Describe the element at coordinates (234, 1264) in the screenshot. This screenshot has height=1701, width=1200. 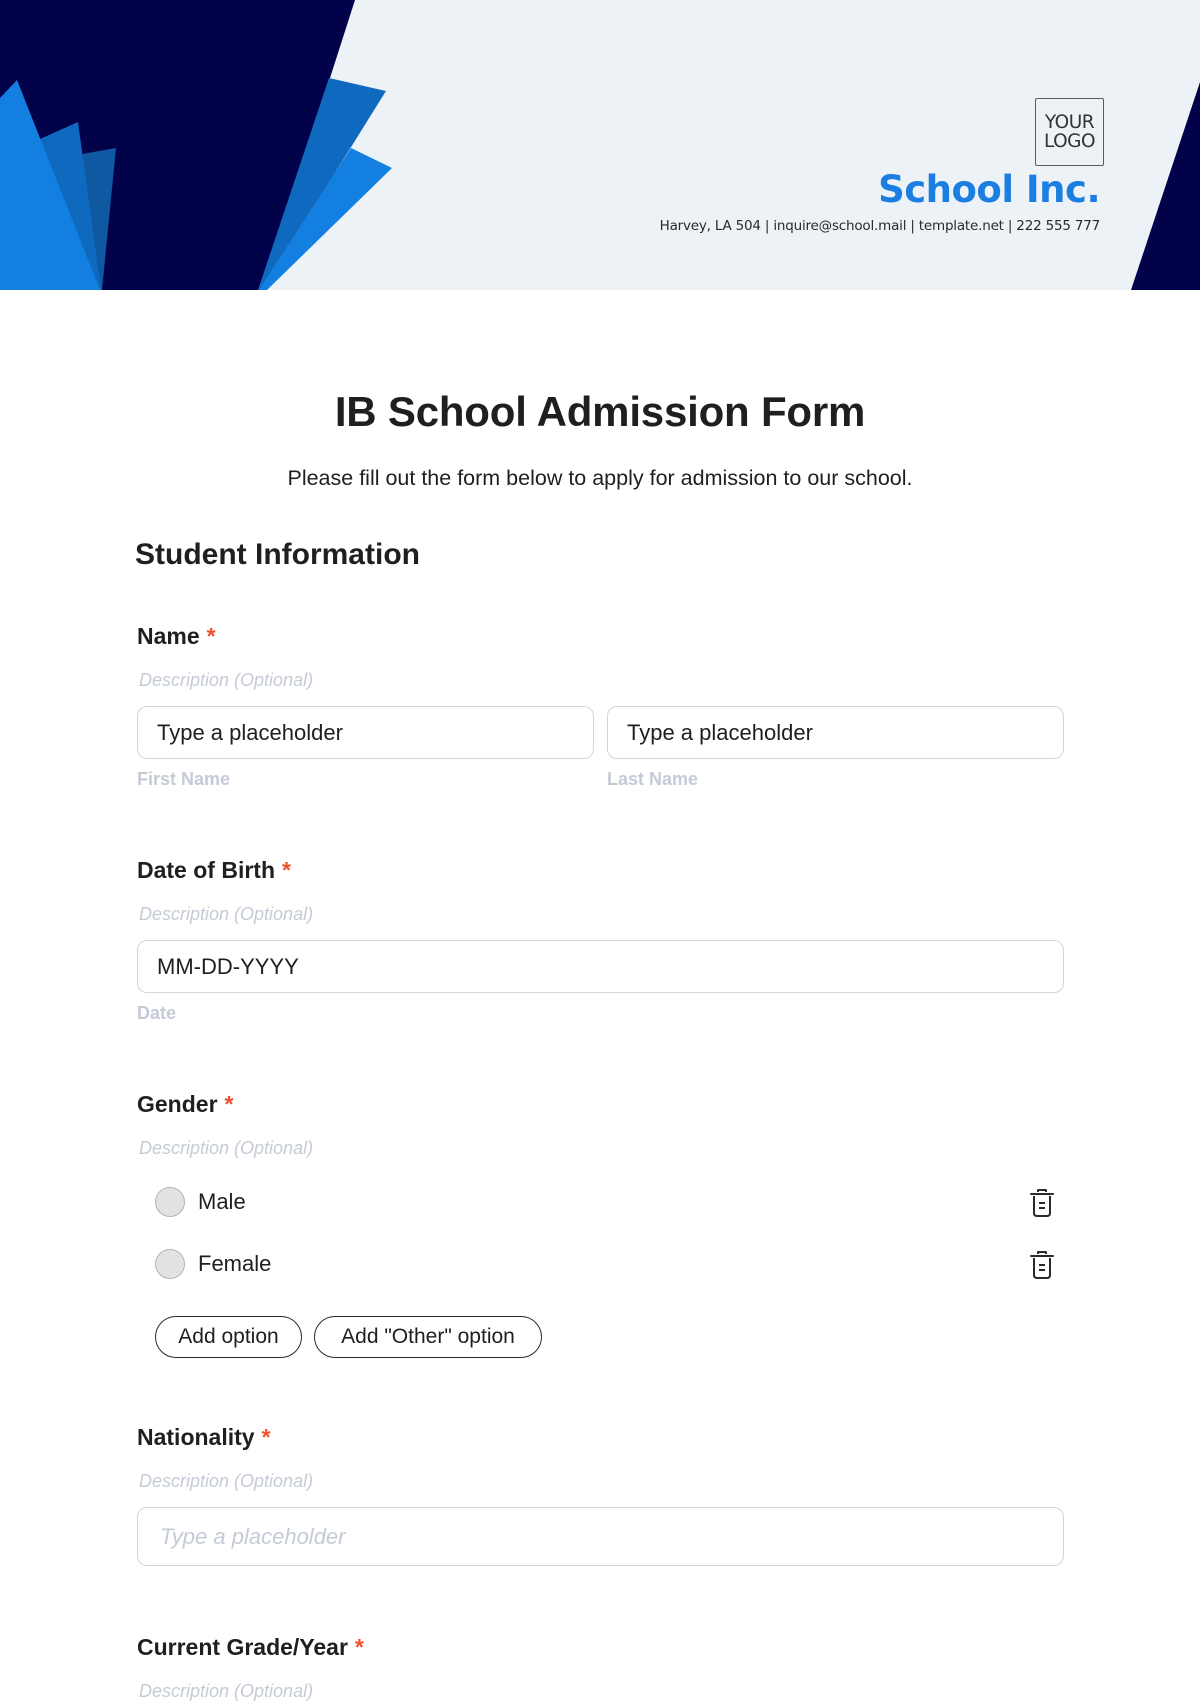
I see `option-label: Female` at that location.